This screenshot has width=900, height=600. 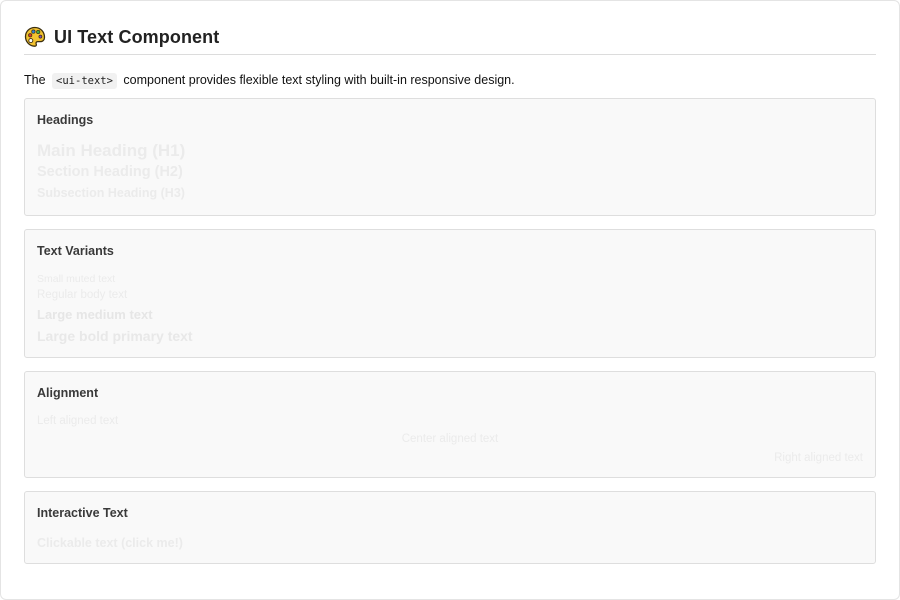 I want to click on align-center-text: Center aligned text, so click(x=450, y=439).